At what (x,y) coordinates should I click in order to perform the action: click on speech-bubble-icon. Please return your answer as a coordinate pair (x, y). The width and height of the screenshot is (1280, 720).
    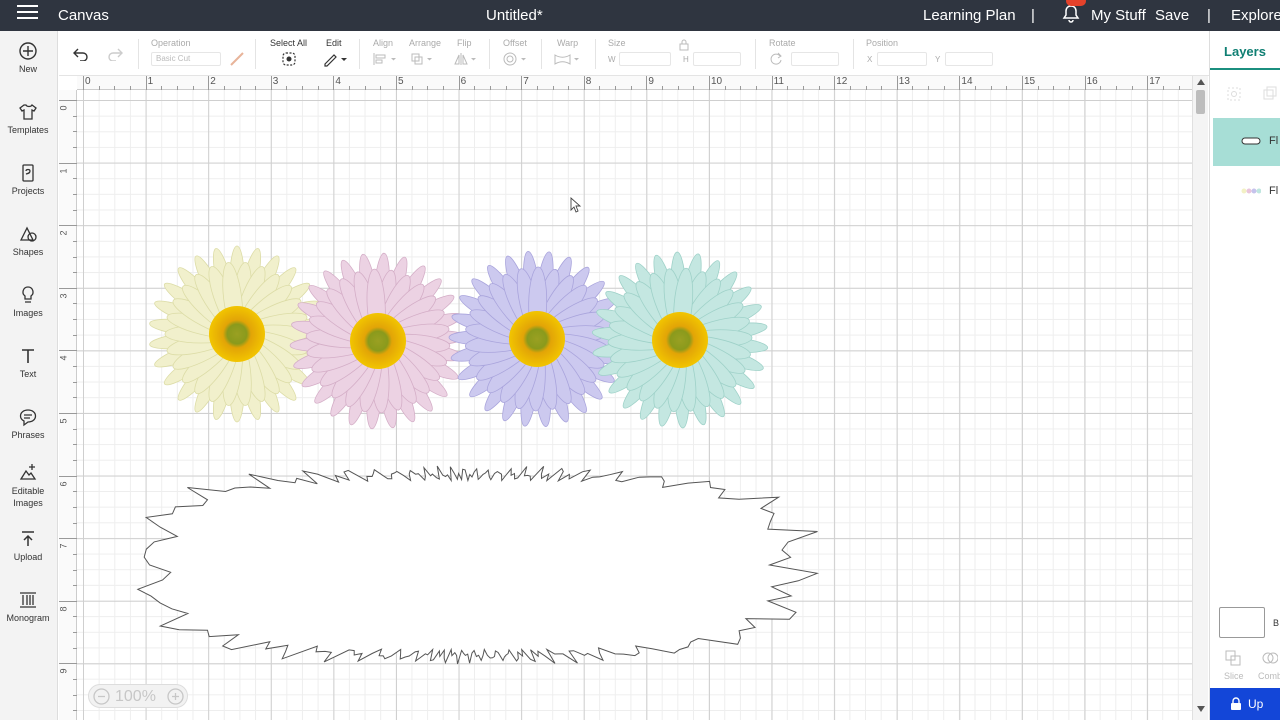
    Looking at the image, I should click on (28, 418).